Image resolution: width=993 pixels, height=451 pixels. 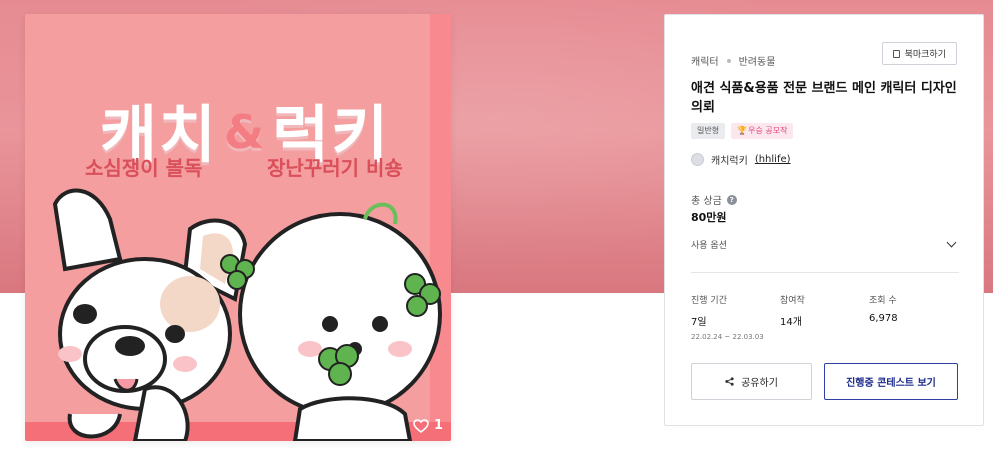 What do you see at coordinates (709, 217) in the screenshot?
I see `prize-value: 80만원` at bounding box center [709, 217].